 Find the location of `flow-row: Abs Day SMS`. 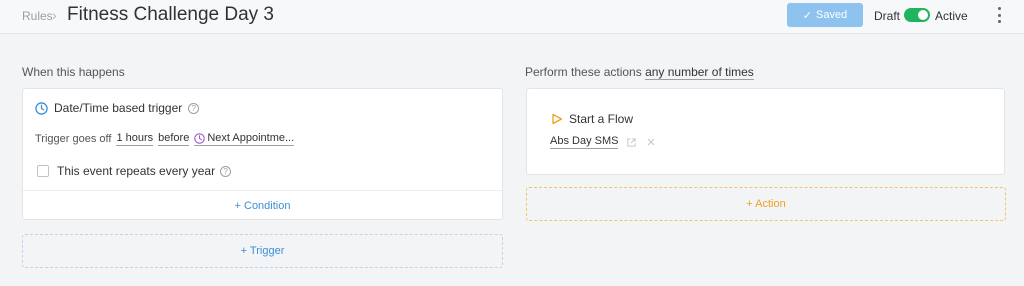

flow-row: Abs Day SMS is located at coordinates (603, 142).